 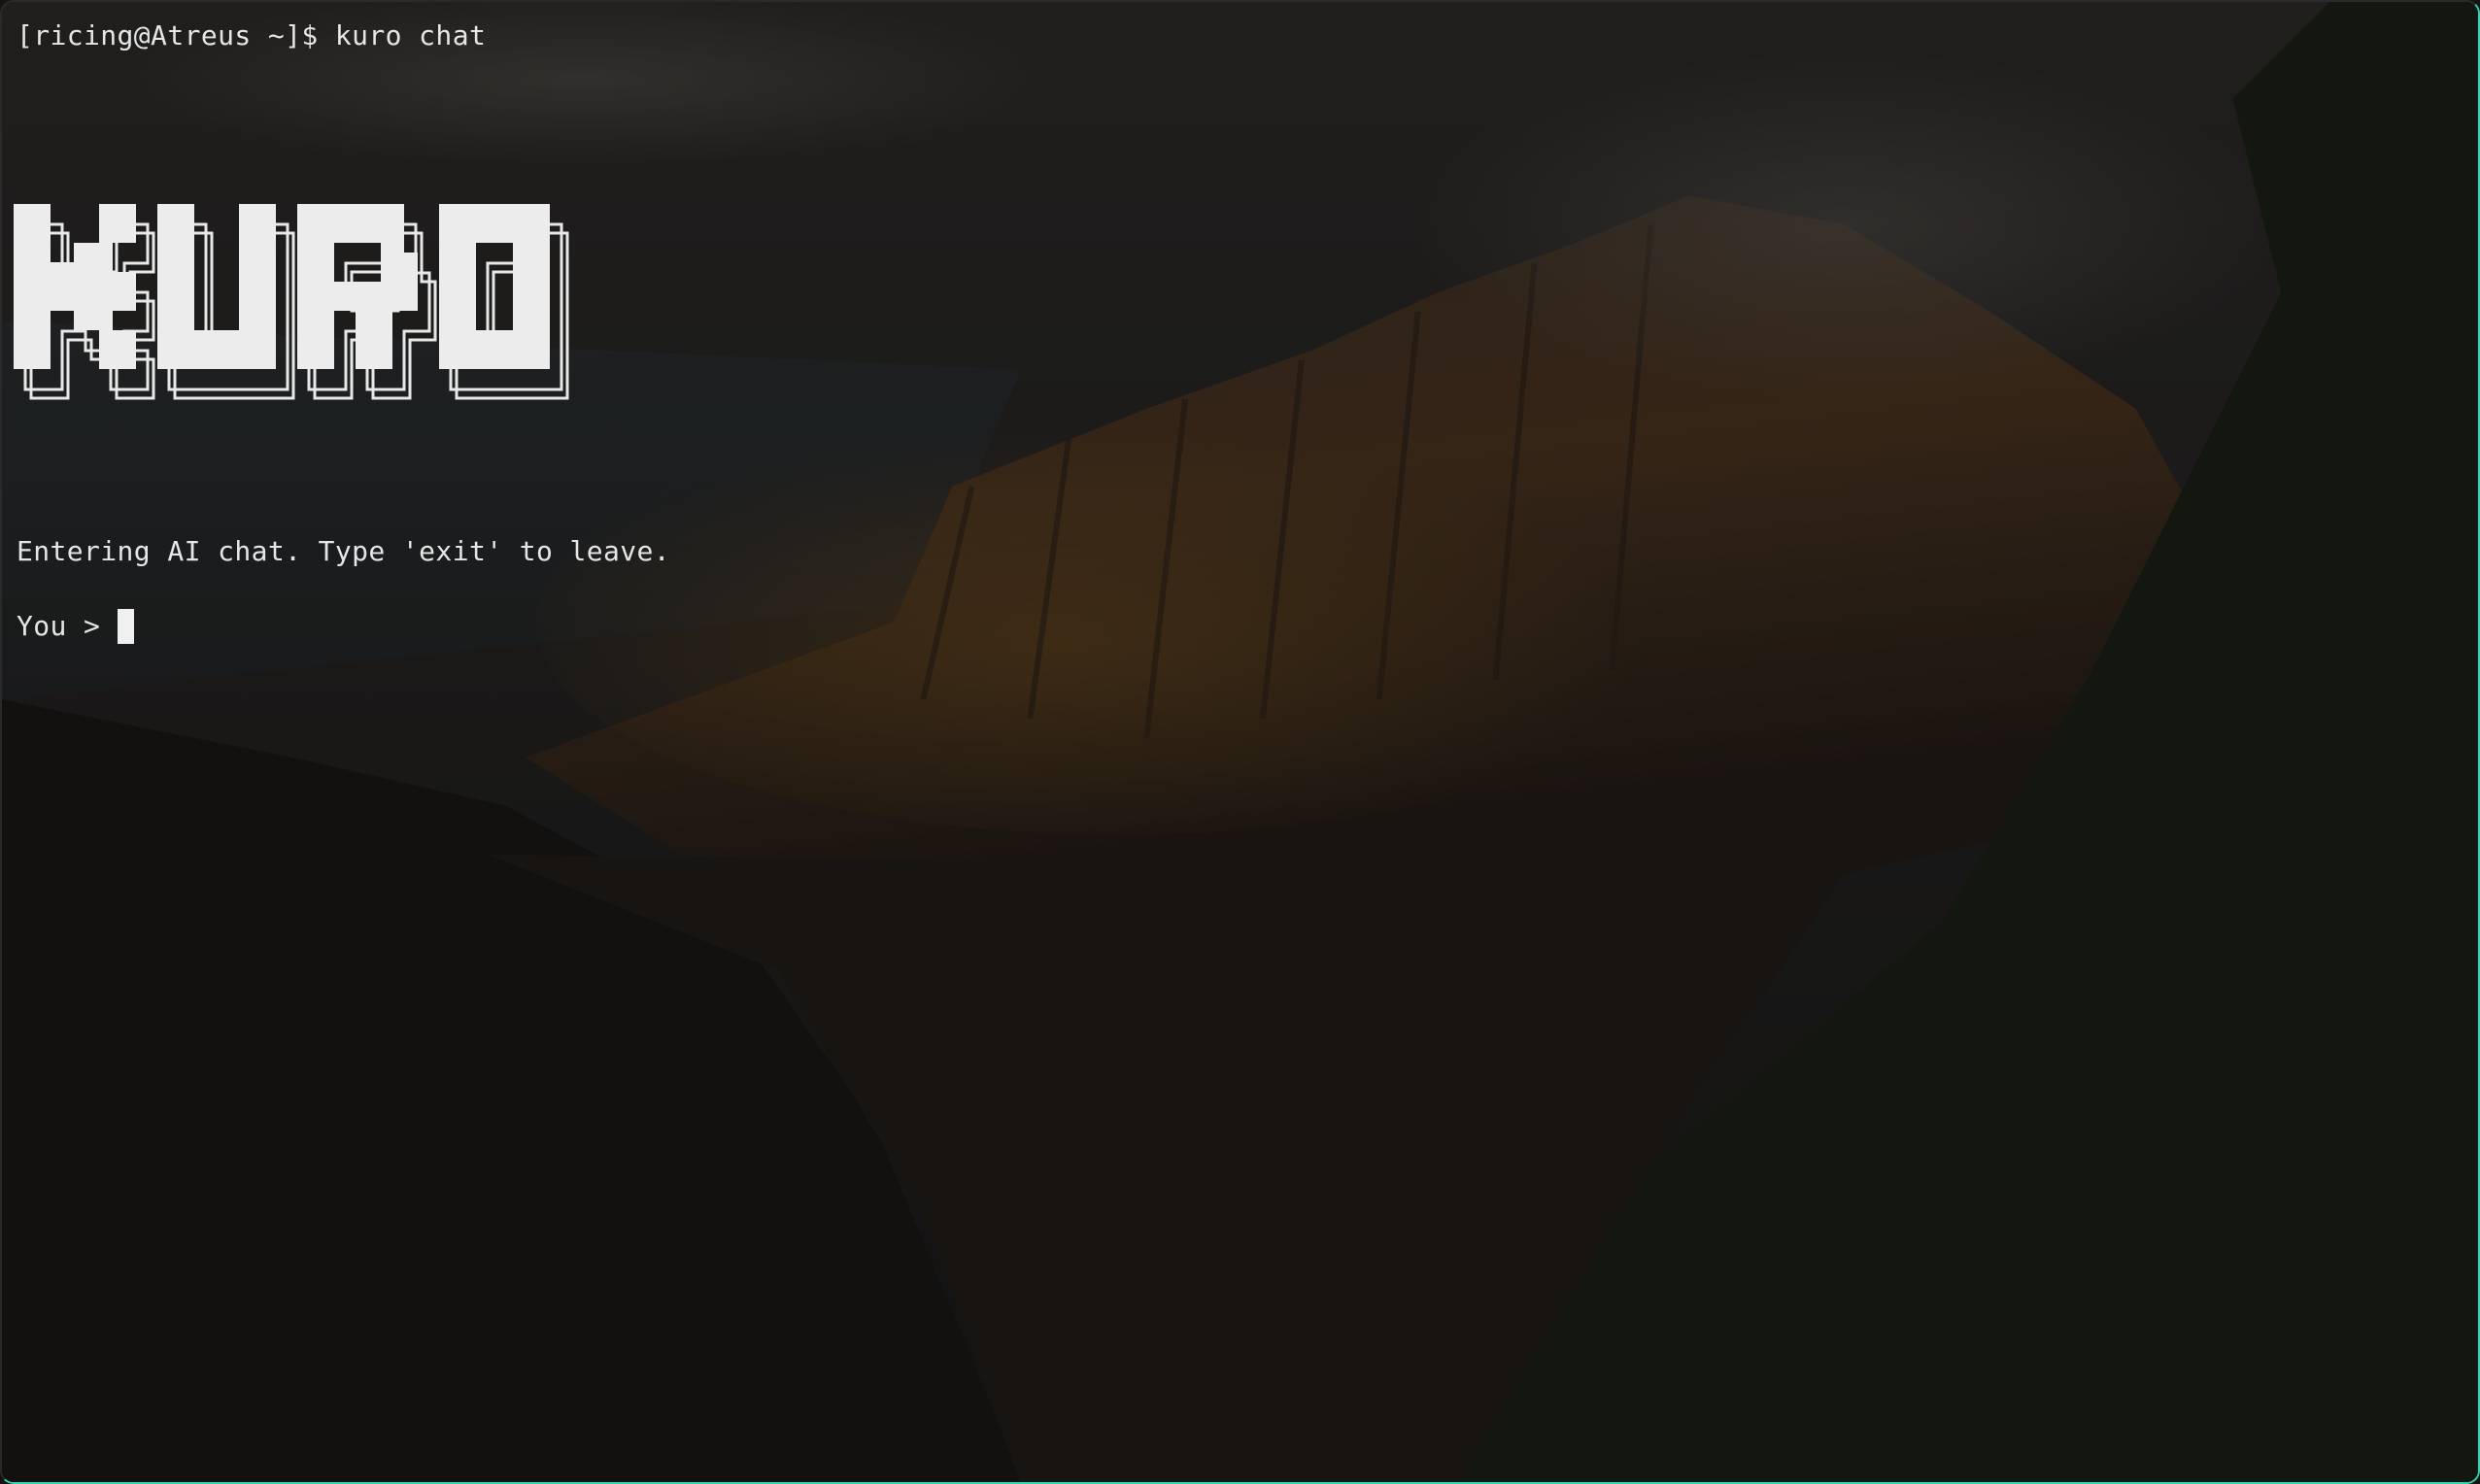 I want to click on chat-info-message: Entering AI chat. Type 'exit' to leave., so click(x=344, y=551).